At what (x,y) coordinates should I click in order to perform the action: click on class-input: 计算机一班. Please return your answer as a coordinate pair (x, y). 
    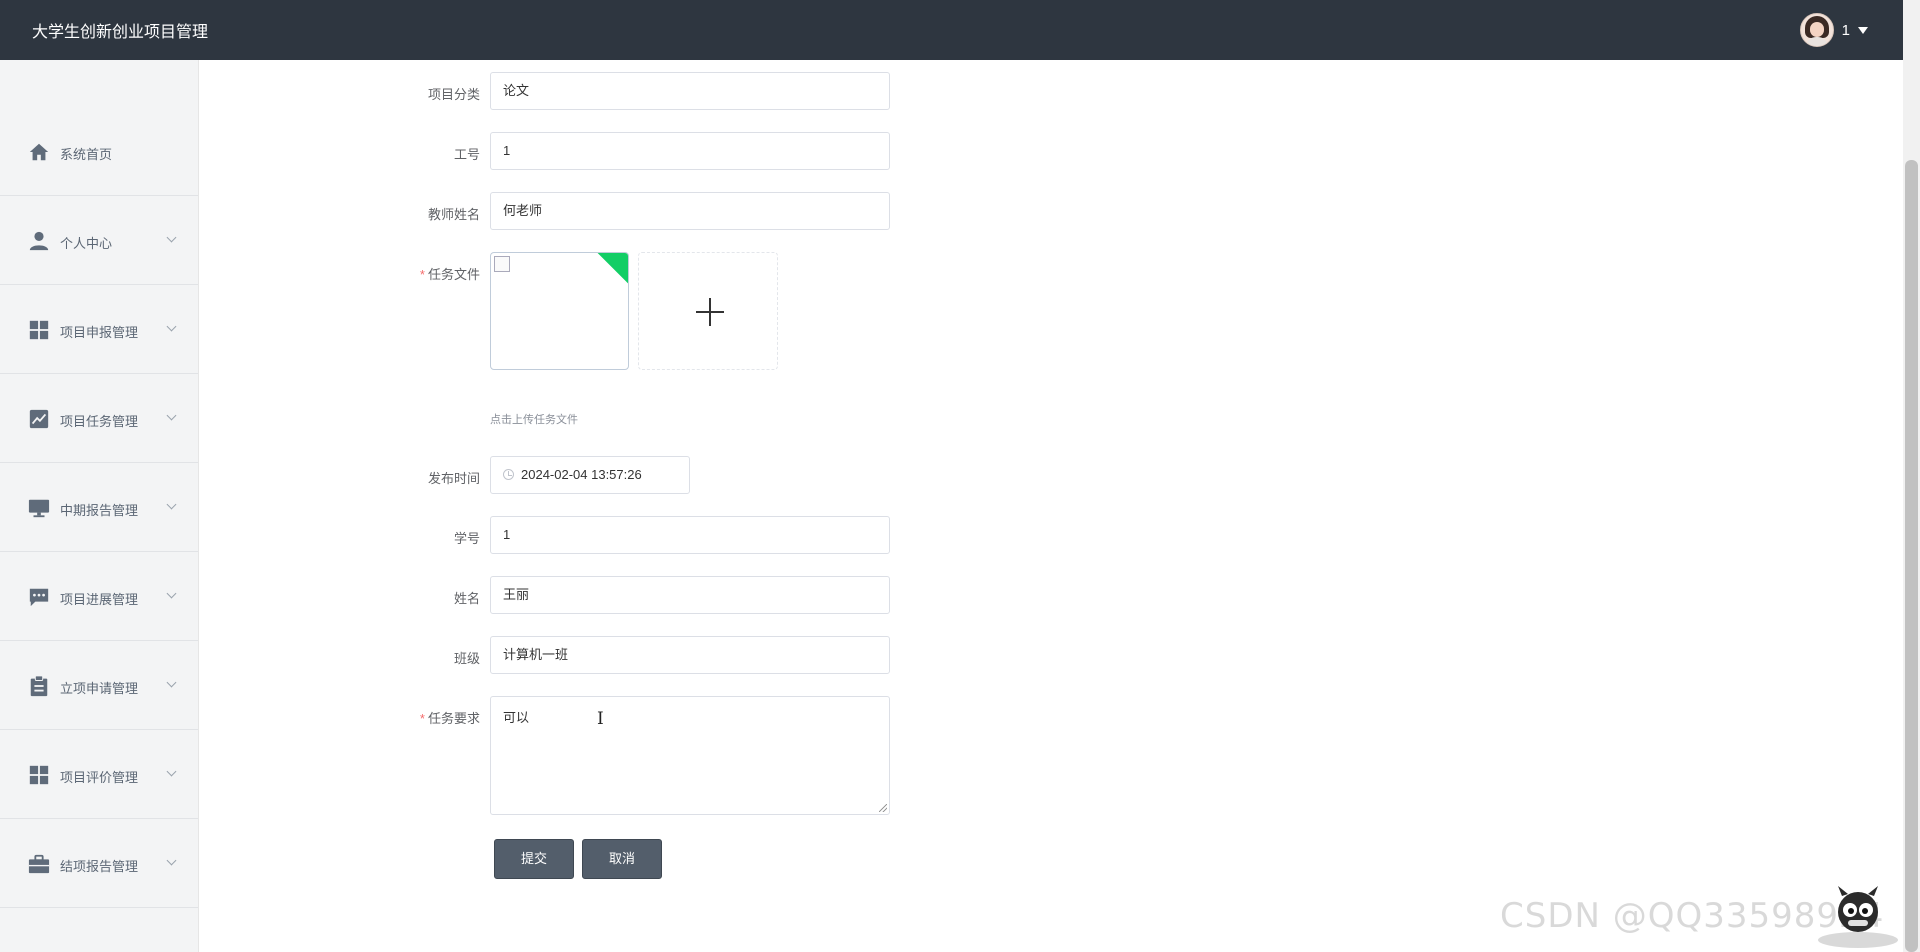
    Looking at the image, I should click on (690, 655).